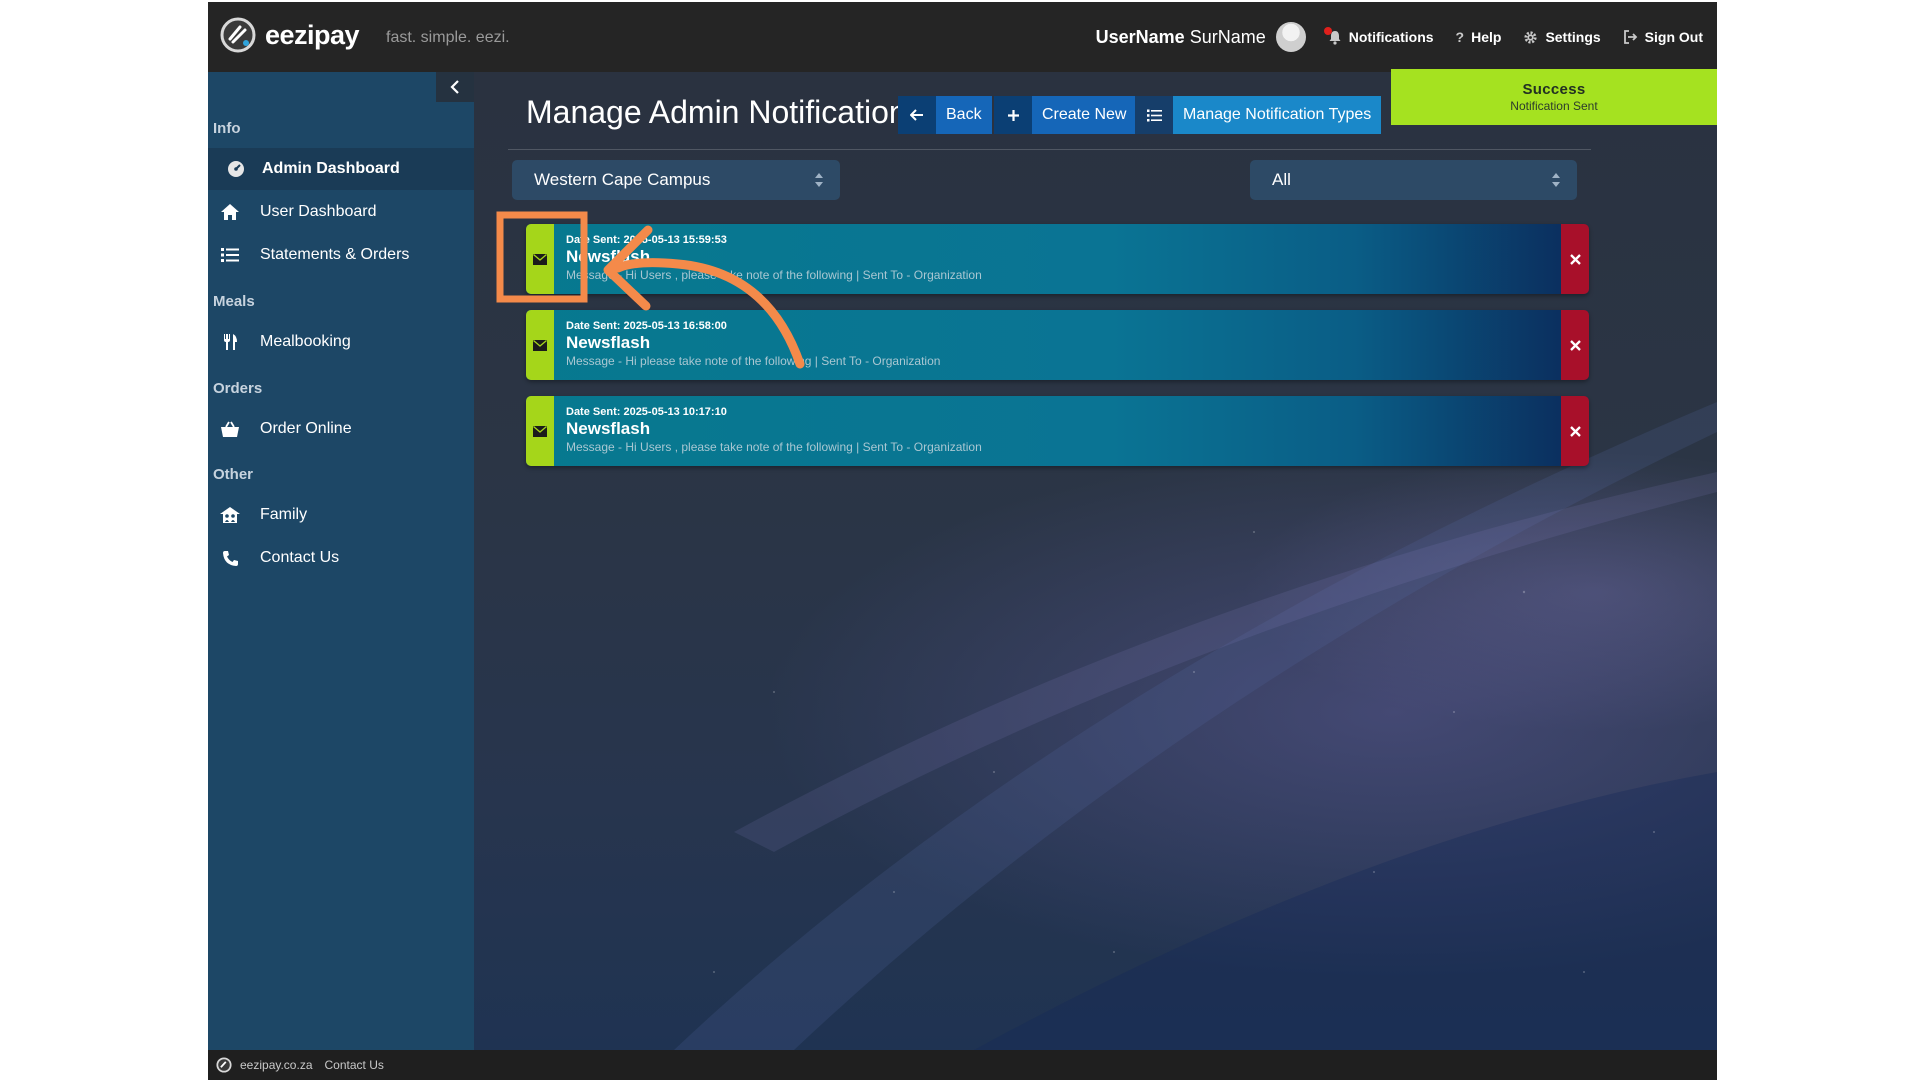  I want to click on campus-select-value: Western Cape Campus, so click(622, 179).